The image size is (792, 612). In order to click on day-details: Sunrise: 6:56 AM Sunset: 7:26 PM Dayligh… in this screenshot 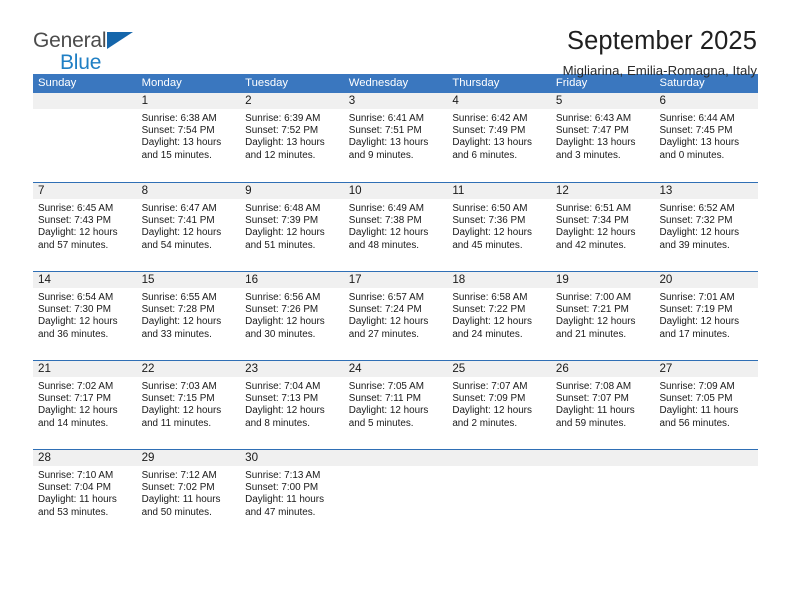, I will do `click(292, 314)`.